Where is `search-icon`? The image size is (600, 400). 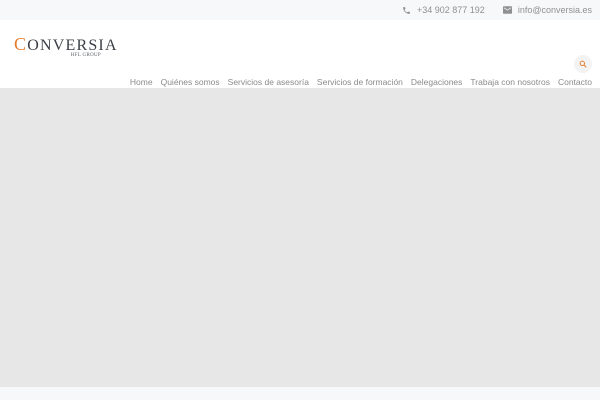
search-icon is located at coordinates (583, 64).